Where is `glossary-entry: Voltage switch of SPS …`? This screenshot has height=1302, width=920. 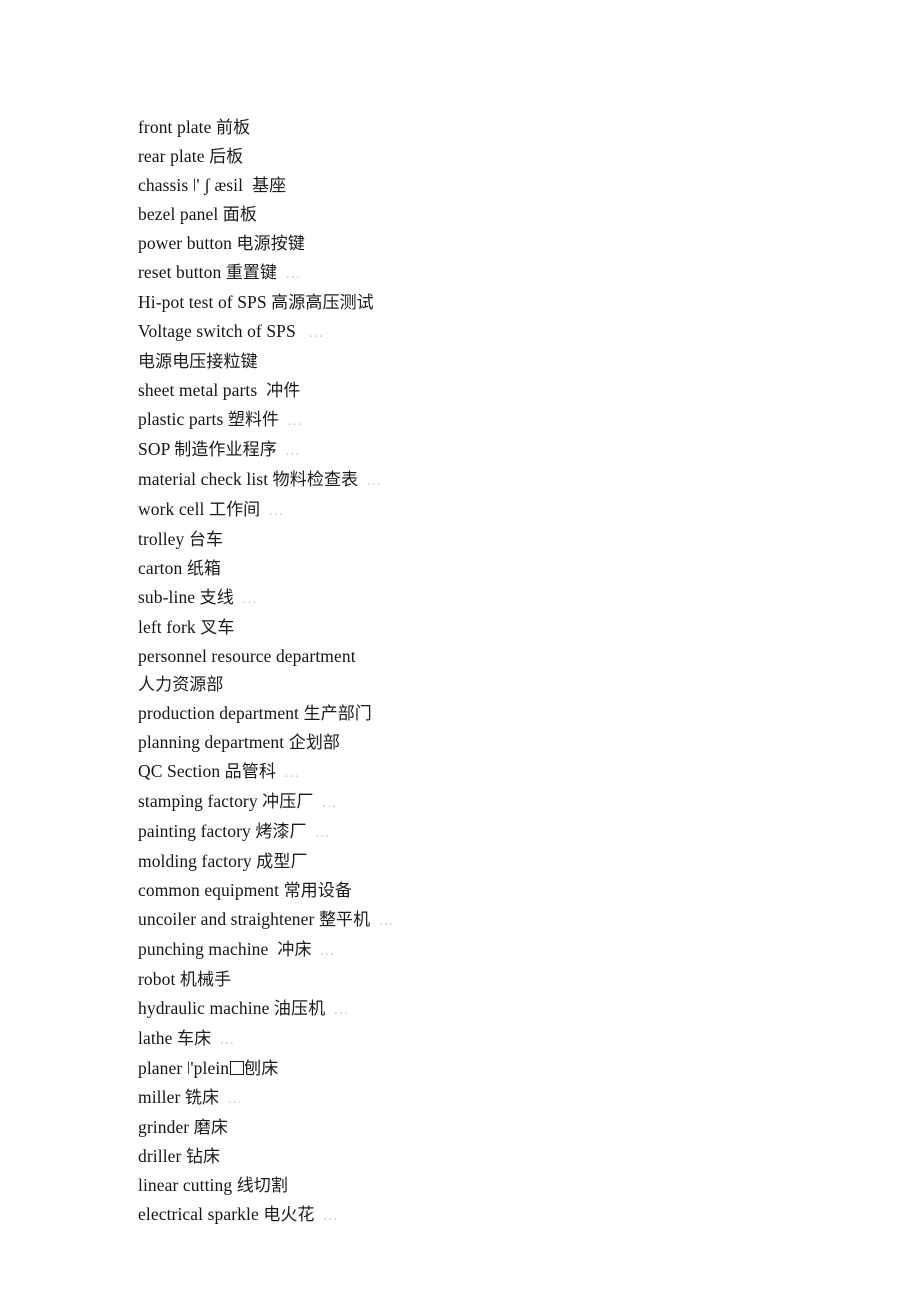
glossary-entry: Voltage switch of SPS … is located at coordinates (498, 332).